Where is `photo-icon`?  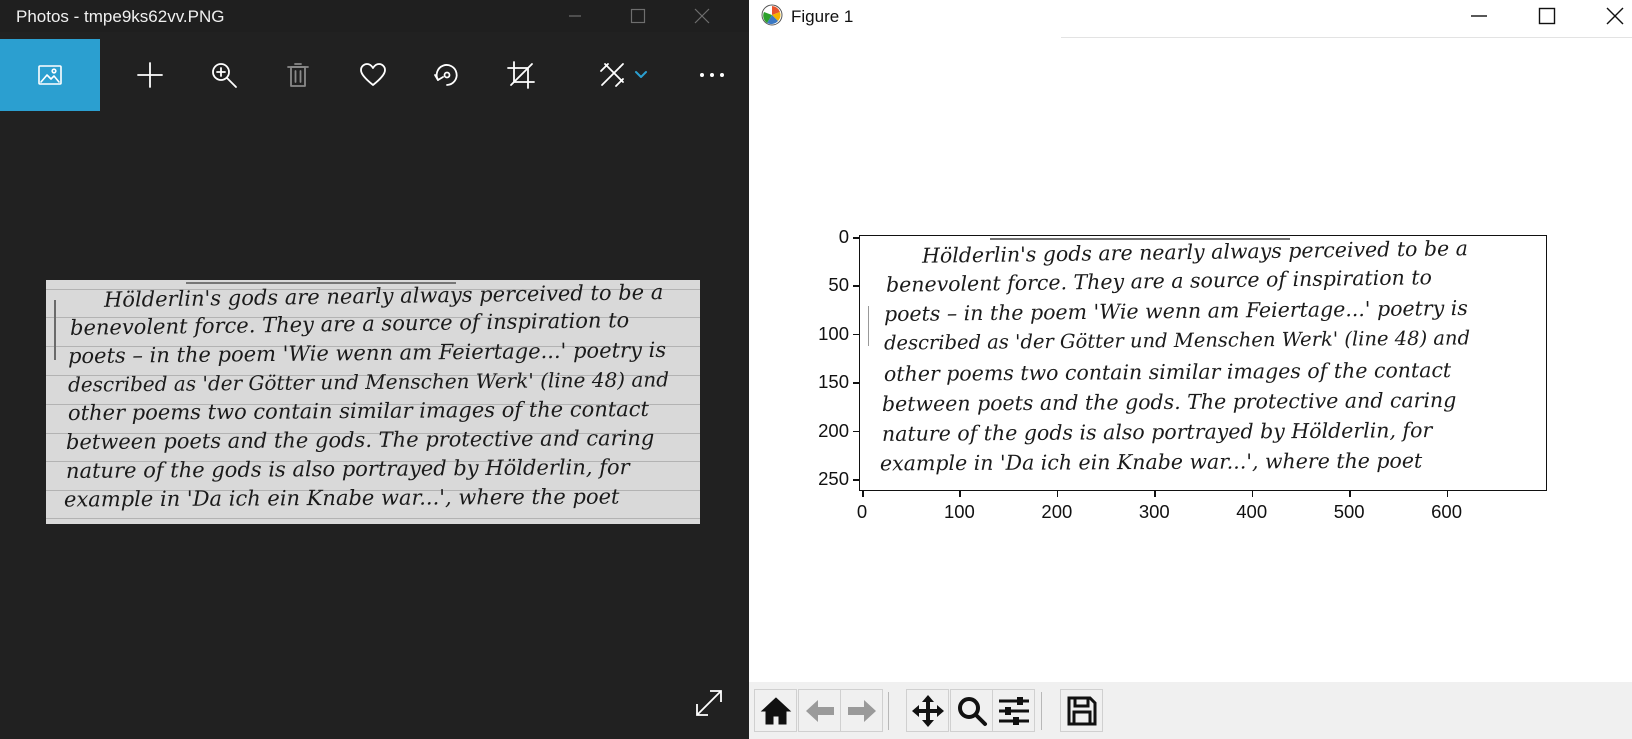 photo-icon is located at coordinates (50, 75).